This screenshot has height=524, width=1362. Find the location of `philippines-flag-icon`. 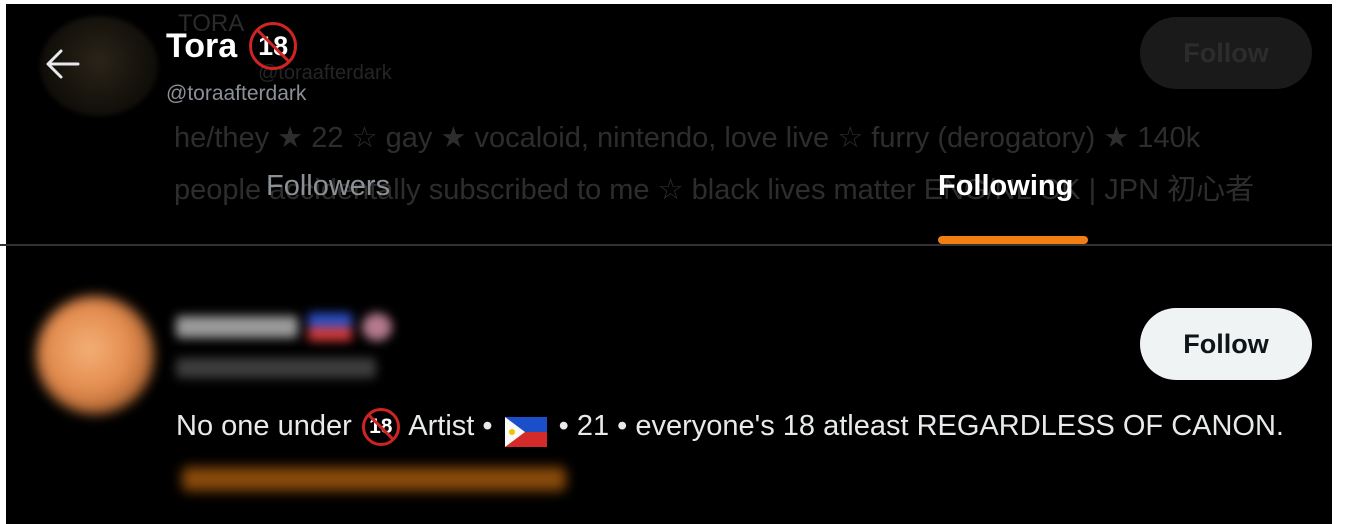

philippines-flag-icon is located at coordinates (525, 430).